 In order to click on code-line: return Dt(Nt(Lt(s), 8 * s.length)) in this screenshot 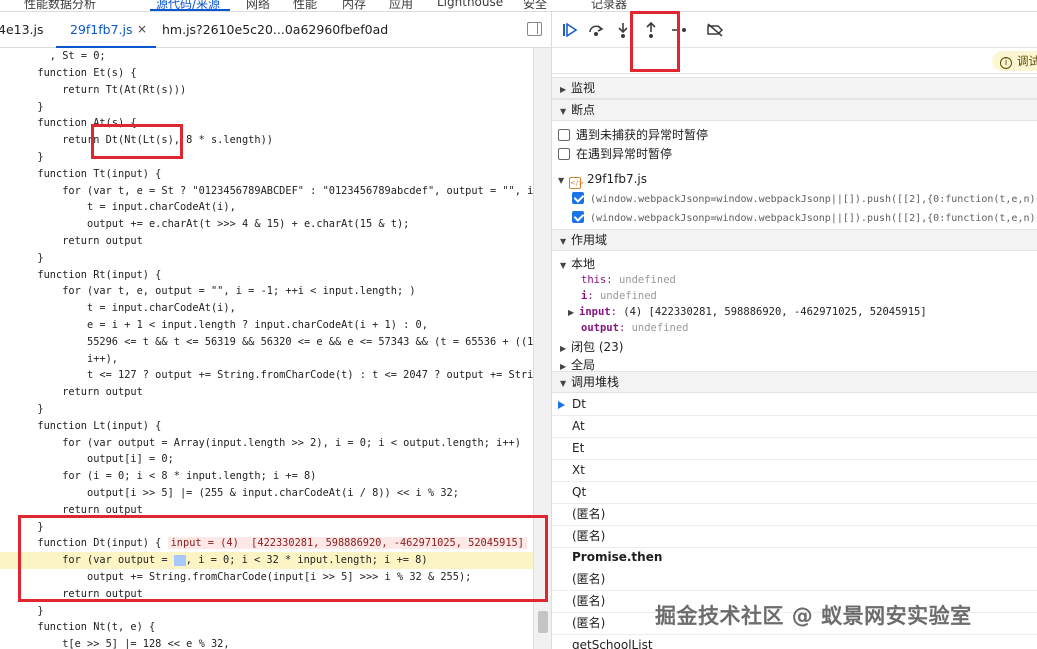, I will do `click(149, 140)`.